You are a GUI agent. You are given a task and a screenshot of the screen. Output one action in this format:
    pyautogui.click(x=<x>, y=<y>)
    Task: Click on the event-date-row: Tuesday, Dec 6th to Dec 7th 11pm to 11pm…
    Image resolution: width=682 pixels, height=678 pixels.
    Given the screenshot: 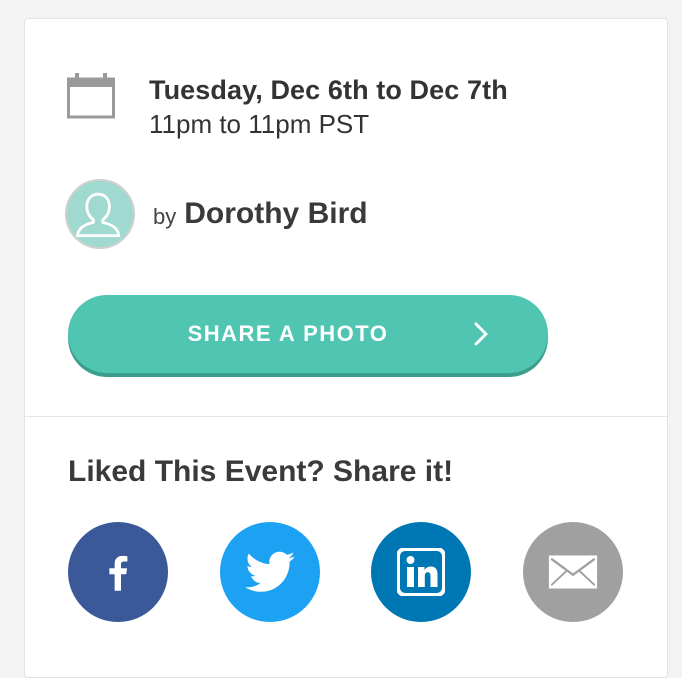 What is the action you would take?
    pyautogui.click(x=287, y=107)
    